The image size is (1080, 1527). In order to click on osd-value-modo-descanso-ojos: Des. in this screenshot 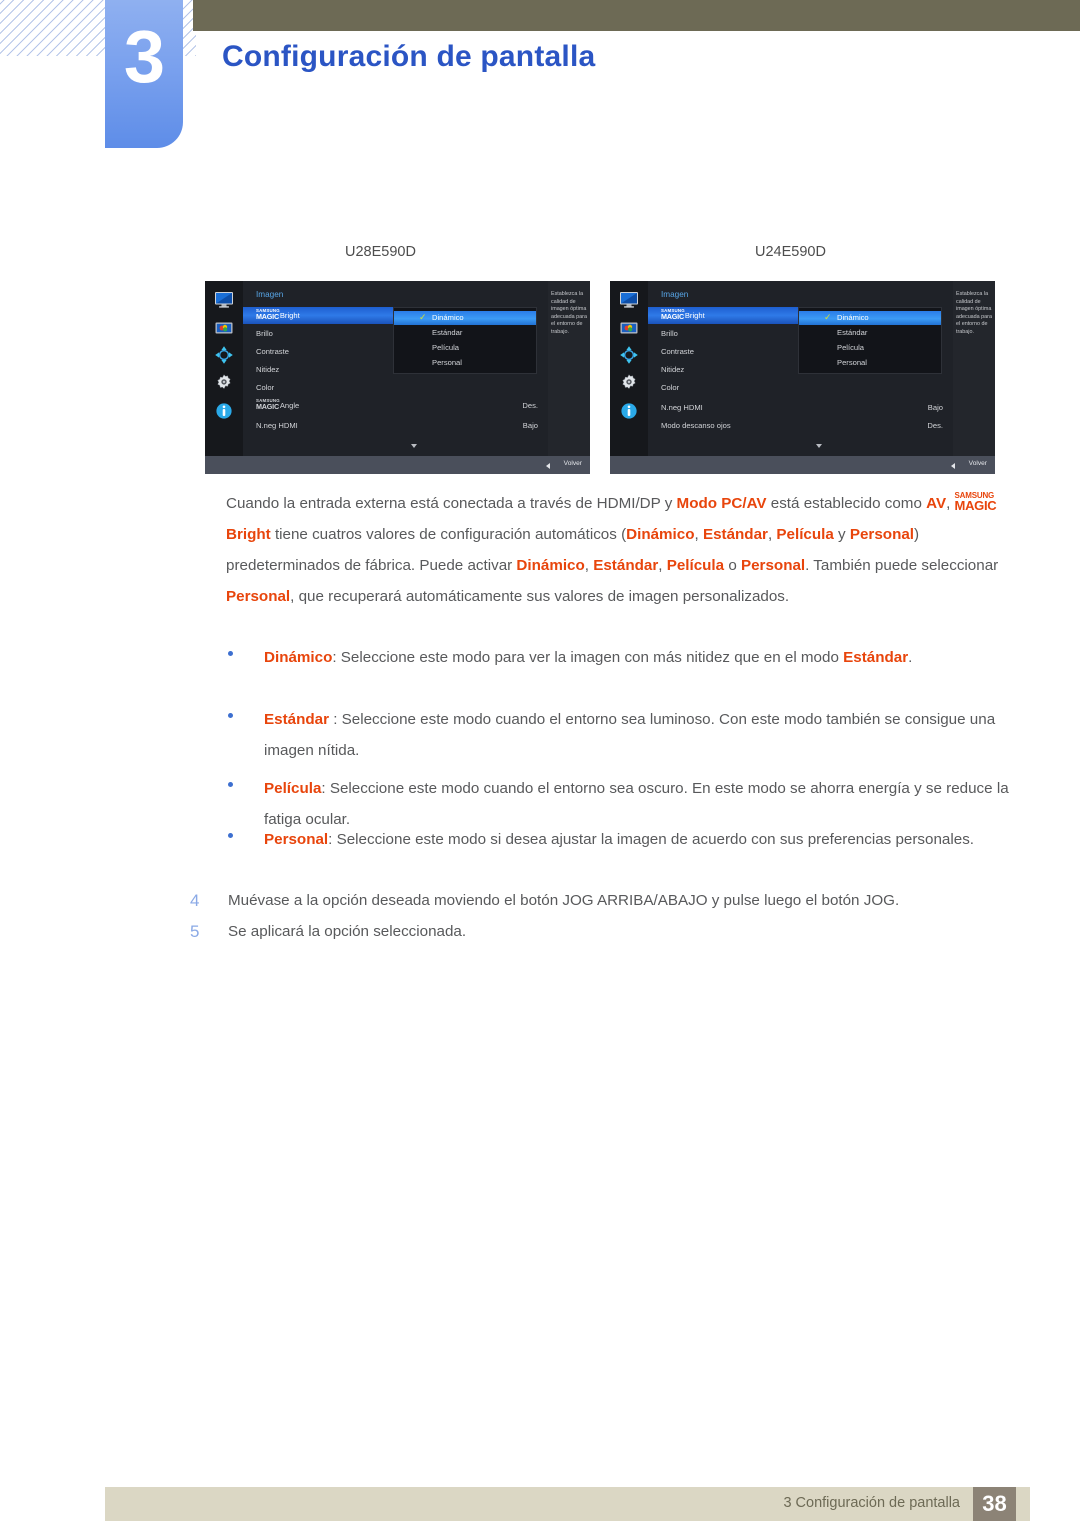, I will do `click(935, 425)`.